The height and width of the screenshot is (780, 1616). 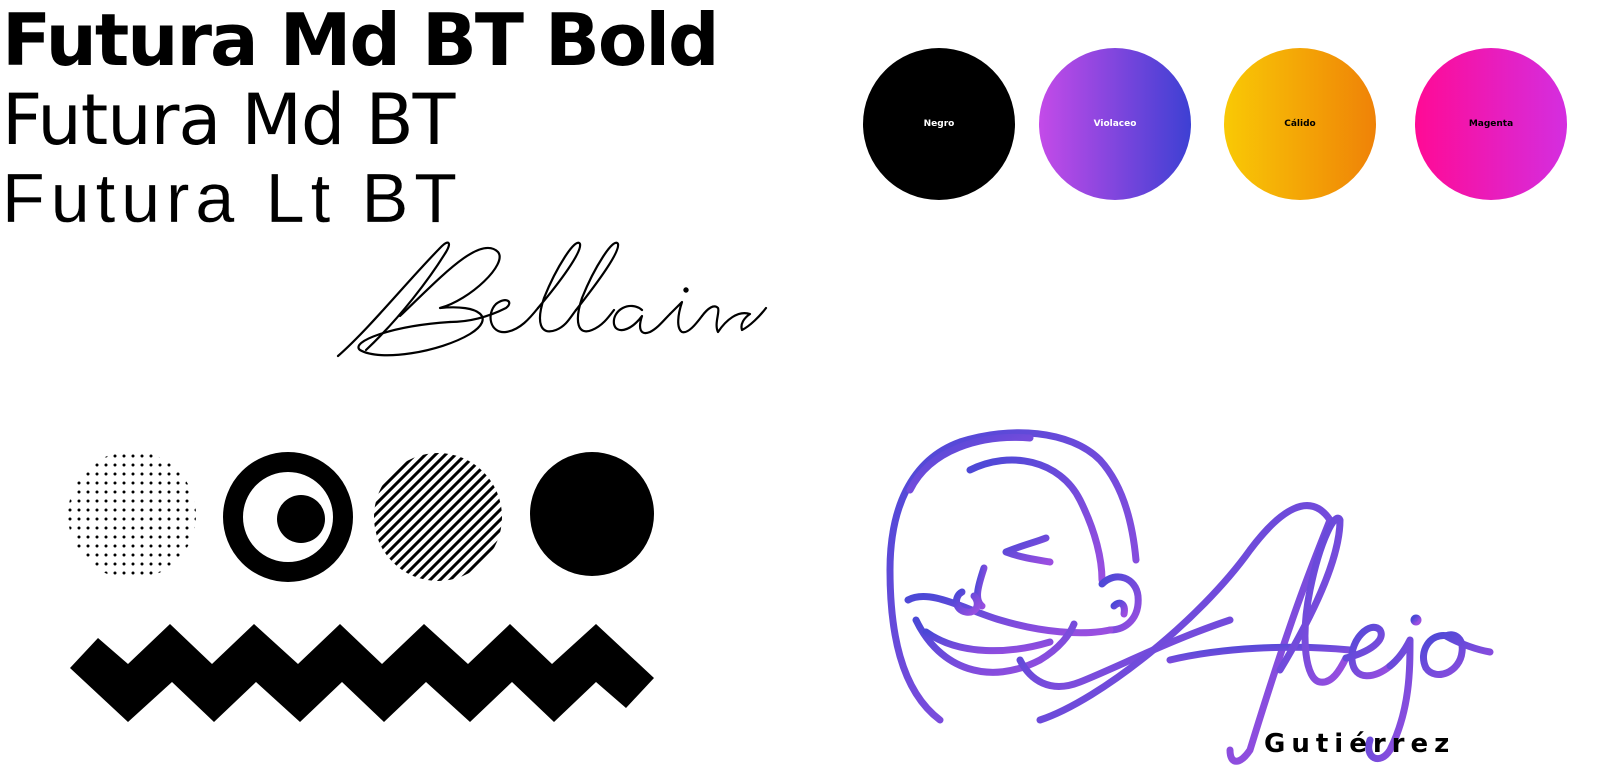 I want to click on typeface-sample-light: Futura Lt BT, so click(x=233, y=198).